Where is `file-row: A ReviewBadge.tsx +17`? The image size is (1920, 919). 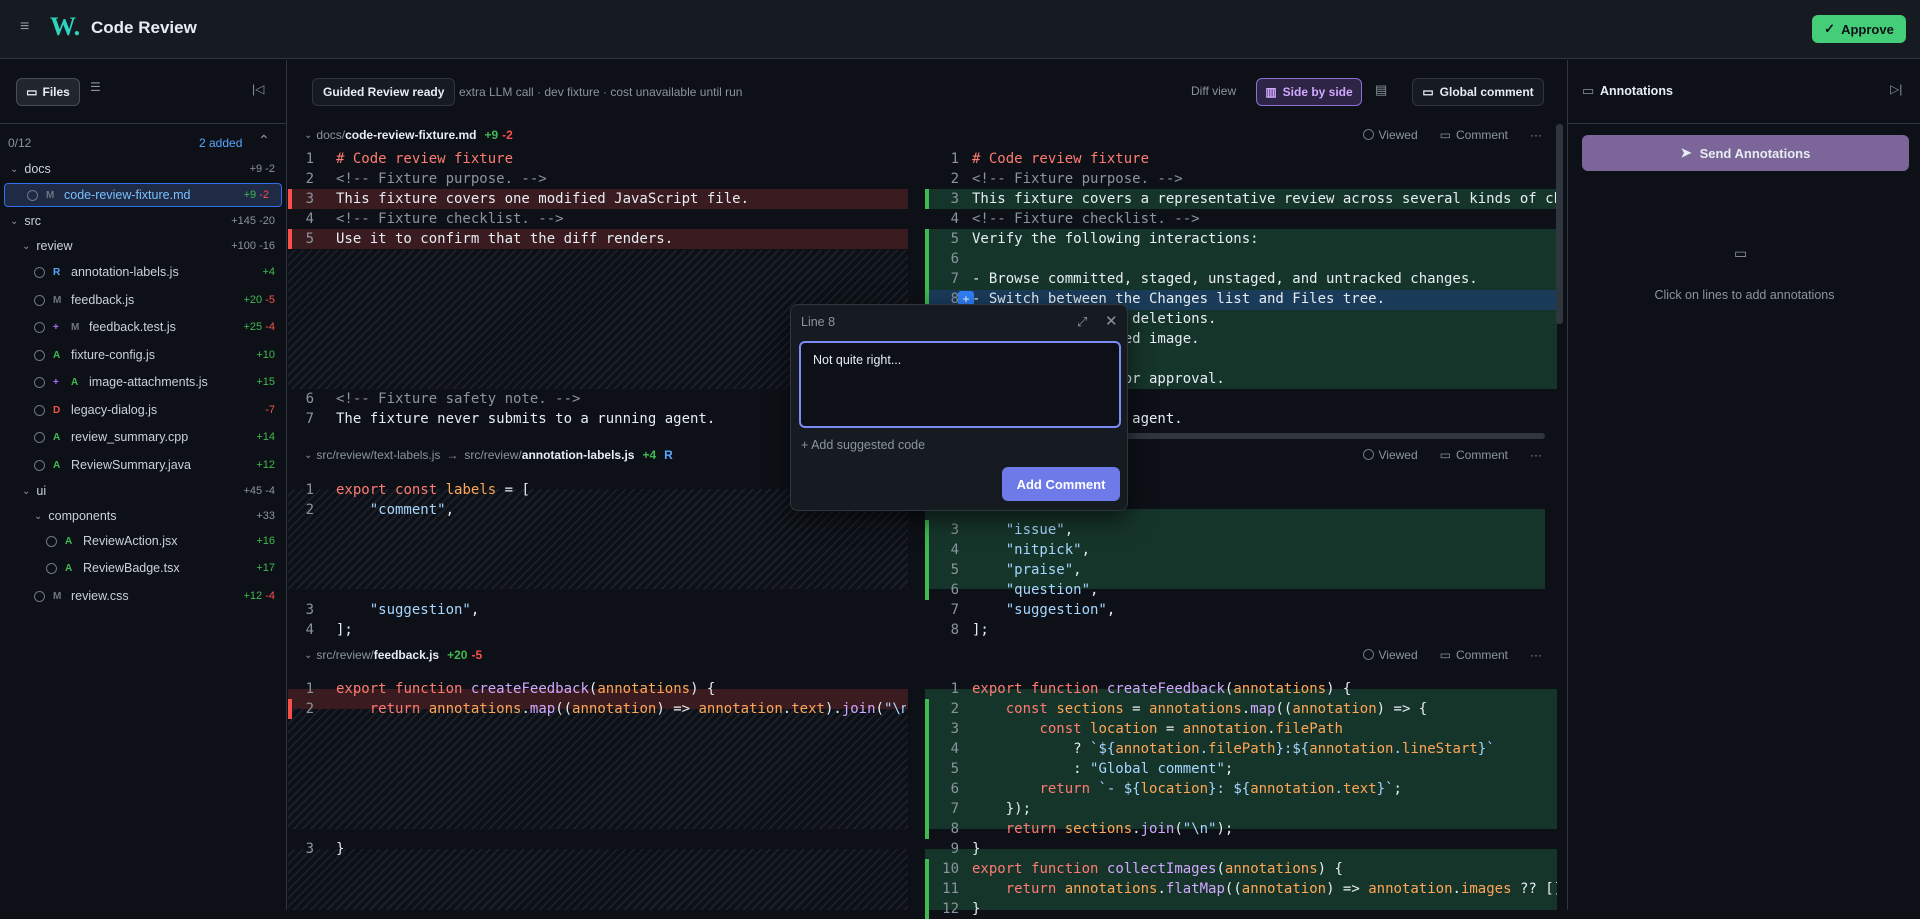
file-row: A ReviewBadge.tsx +17 is located at coordinates (143, 568).